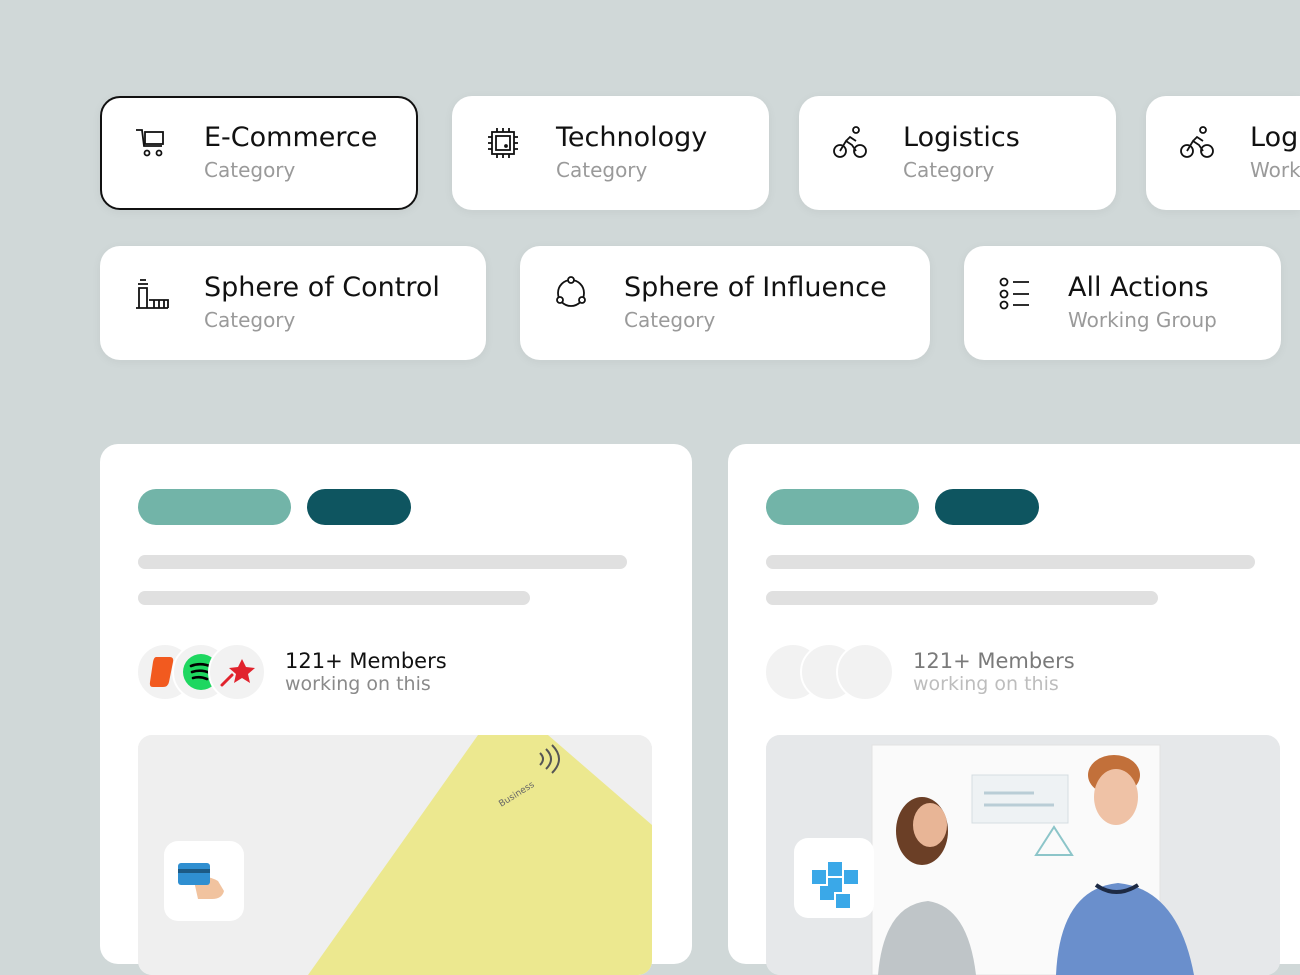 The height and width of the screenshot is (975, 1300). Describe the element at coordinates (1275, 137) in the screenshot. I see `chip-title: Logi` at that location.